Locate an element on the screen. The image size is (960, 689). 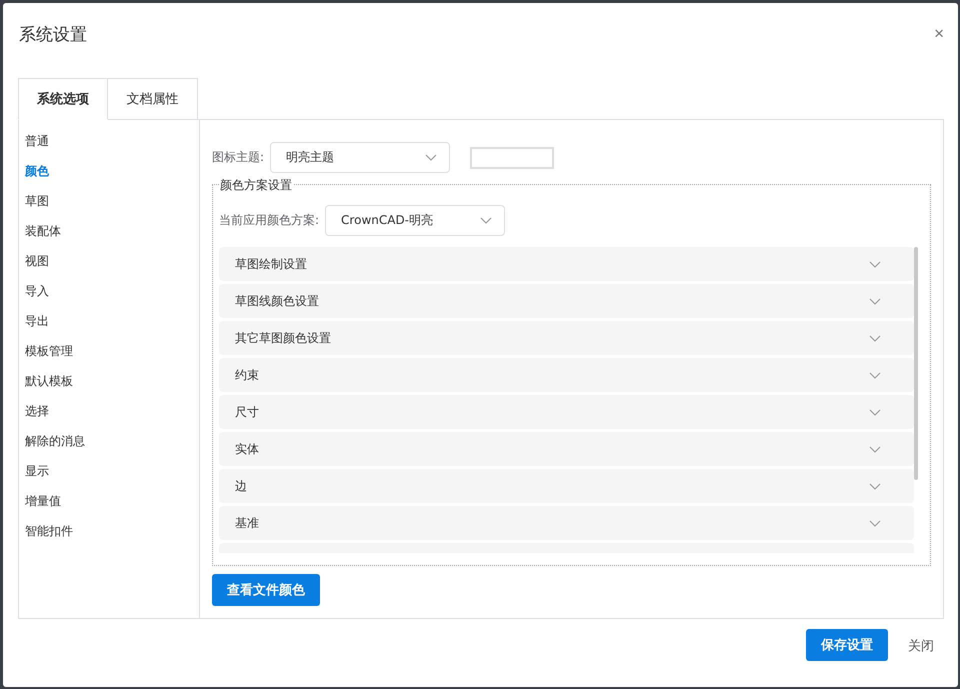
sidebar-item: 显示 is located at coordinates (109, 471).